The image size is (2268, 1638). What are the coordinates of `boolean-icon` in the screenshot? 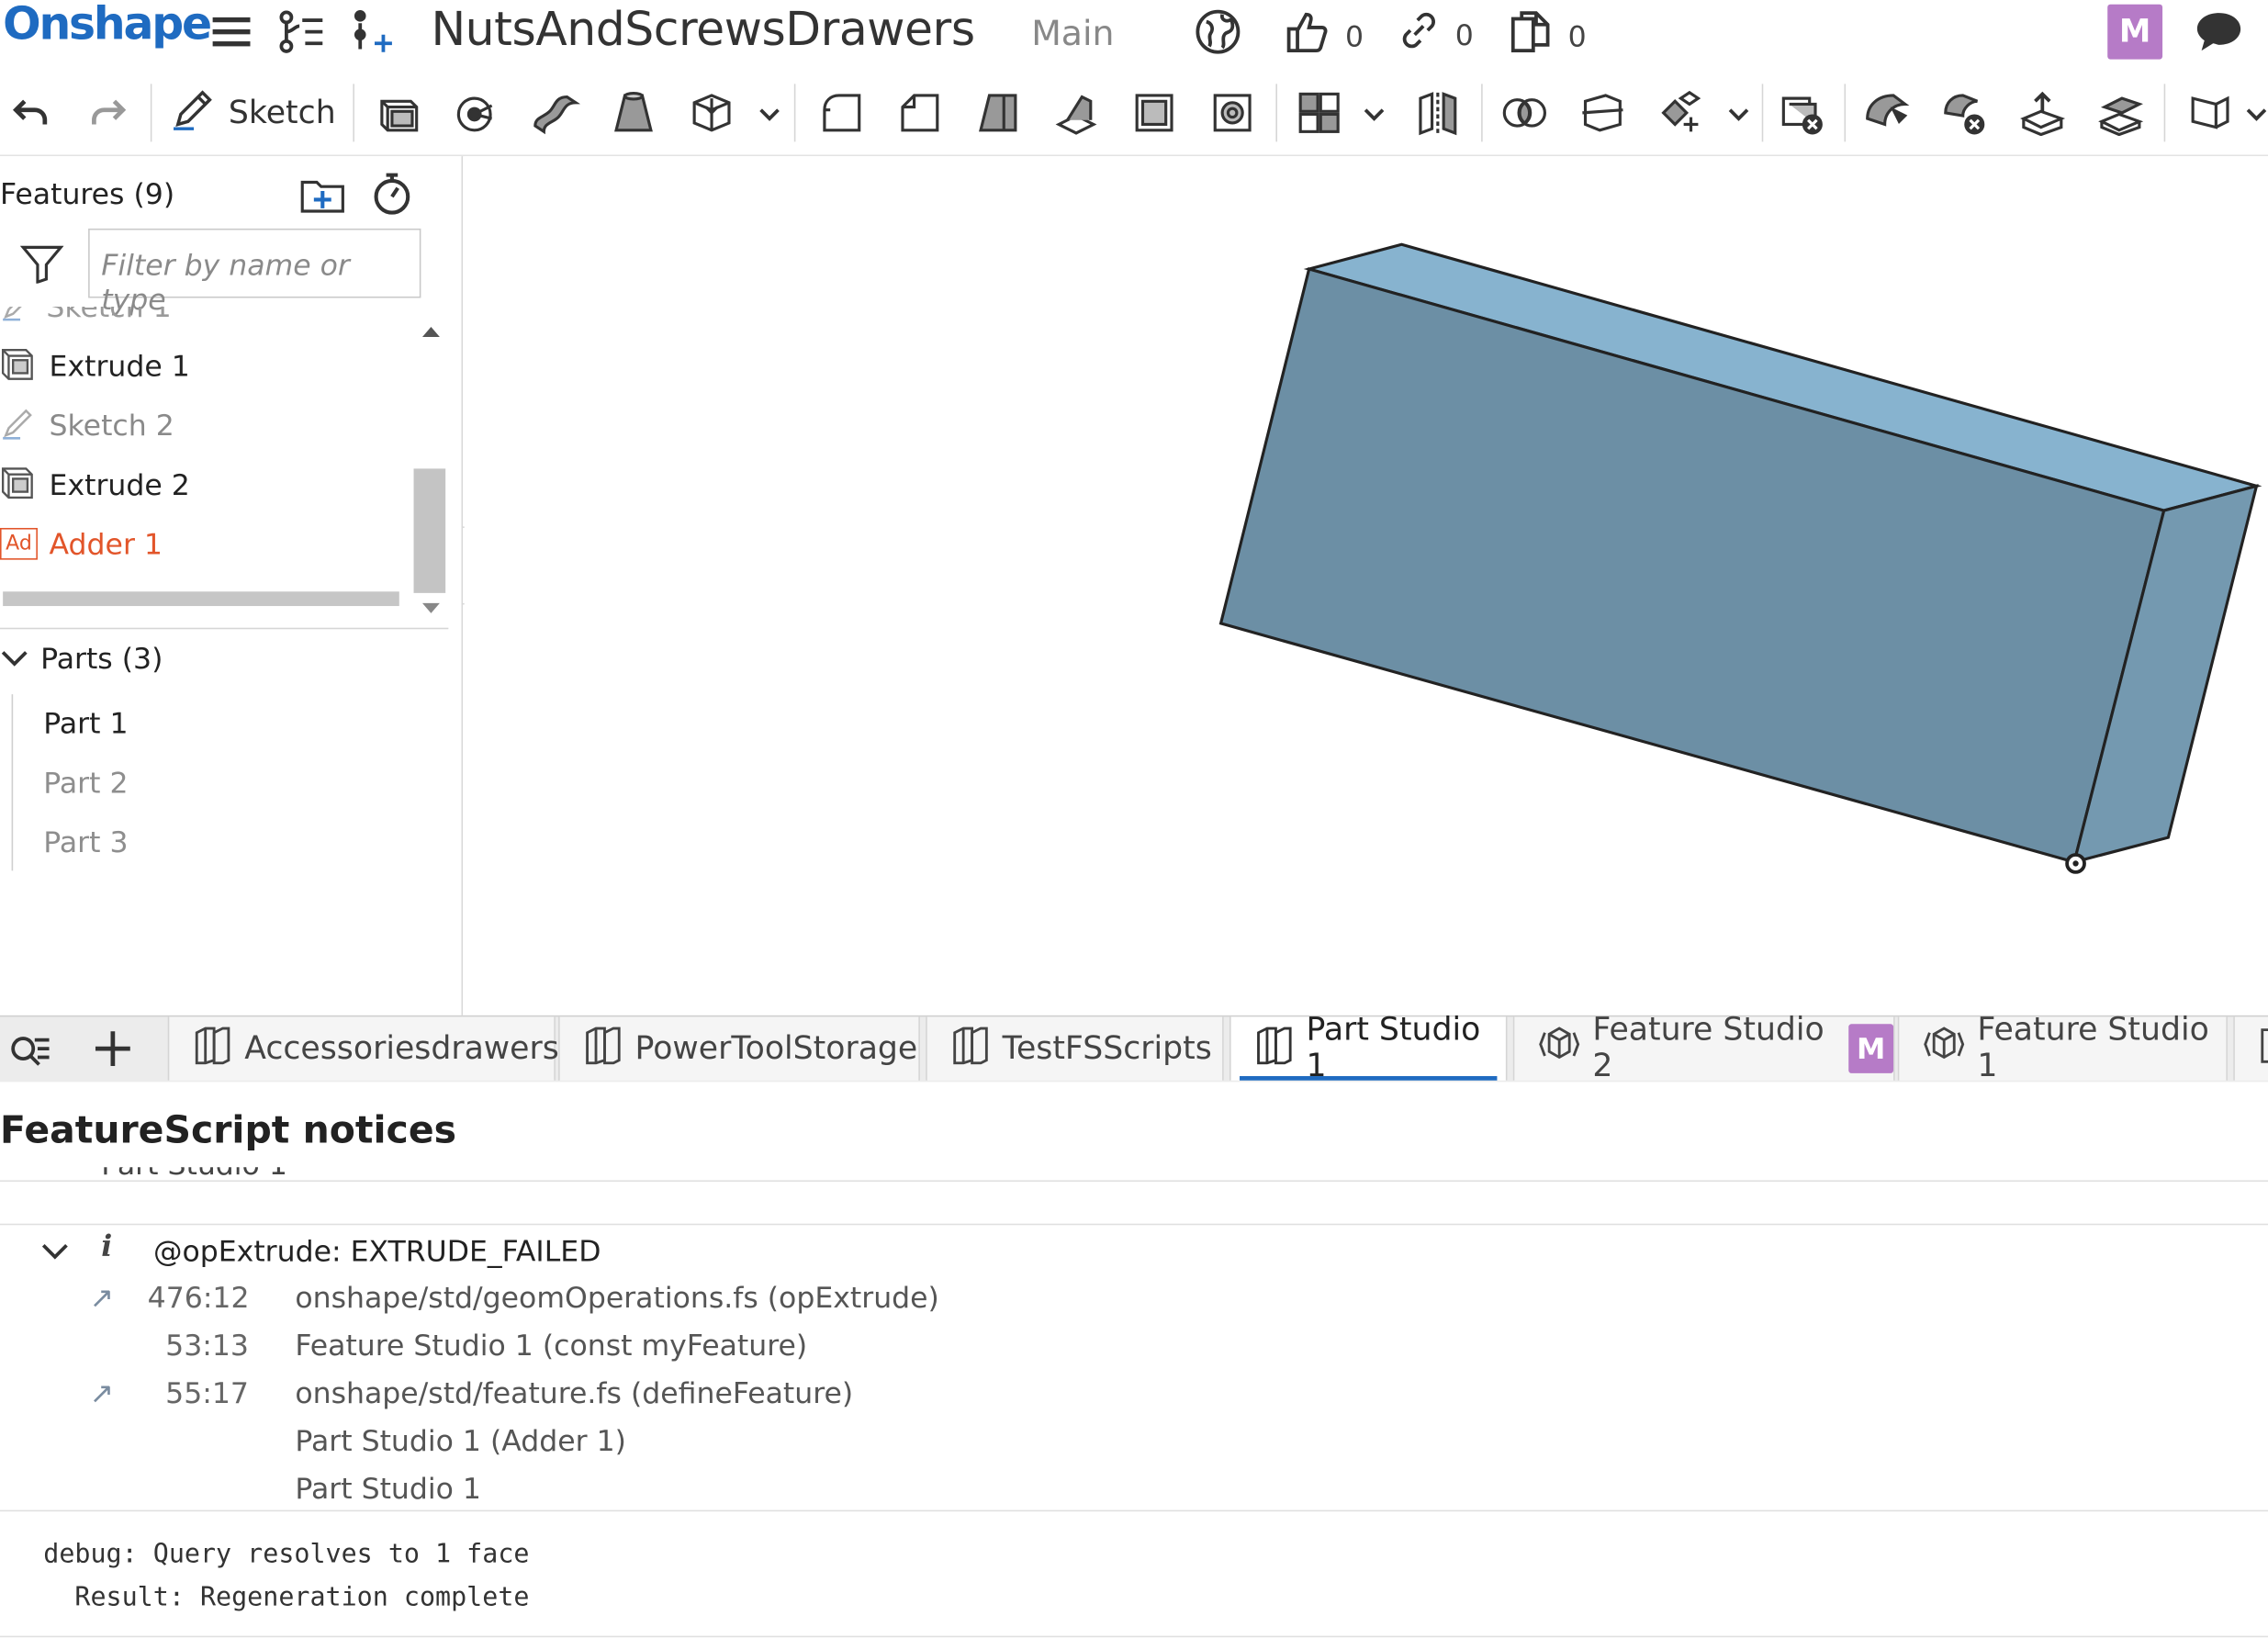 It's located at (1525, 112).